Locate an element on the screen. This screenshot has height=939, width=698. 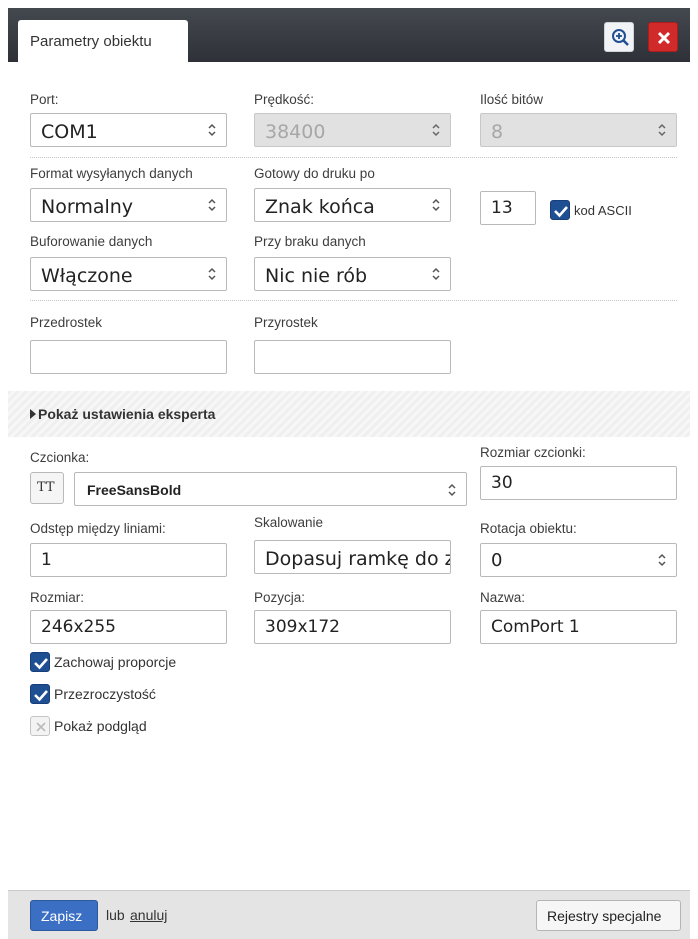
suffix-label: Przyrostek is located at coordinates (286, 322).